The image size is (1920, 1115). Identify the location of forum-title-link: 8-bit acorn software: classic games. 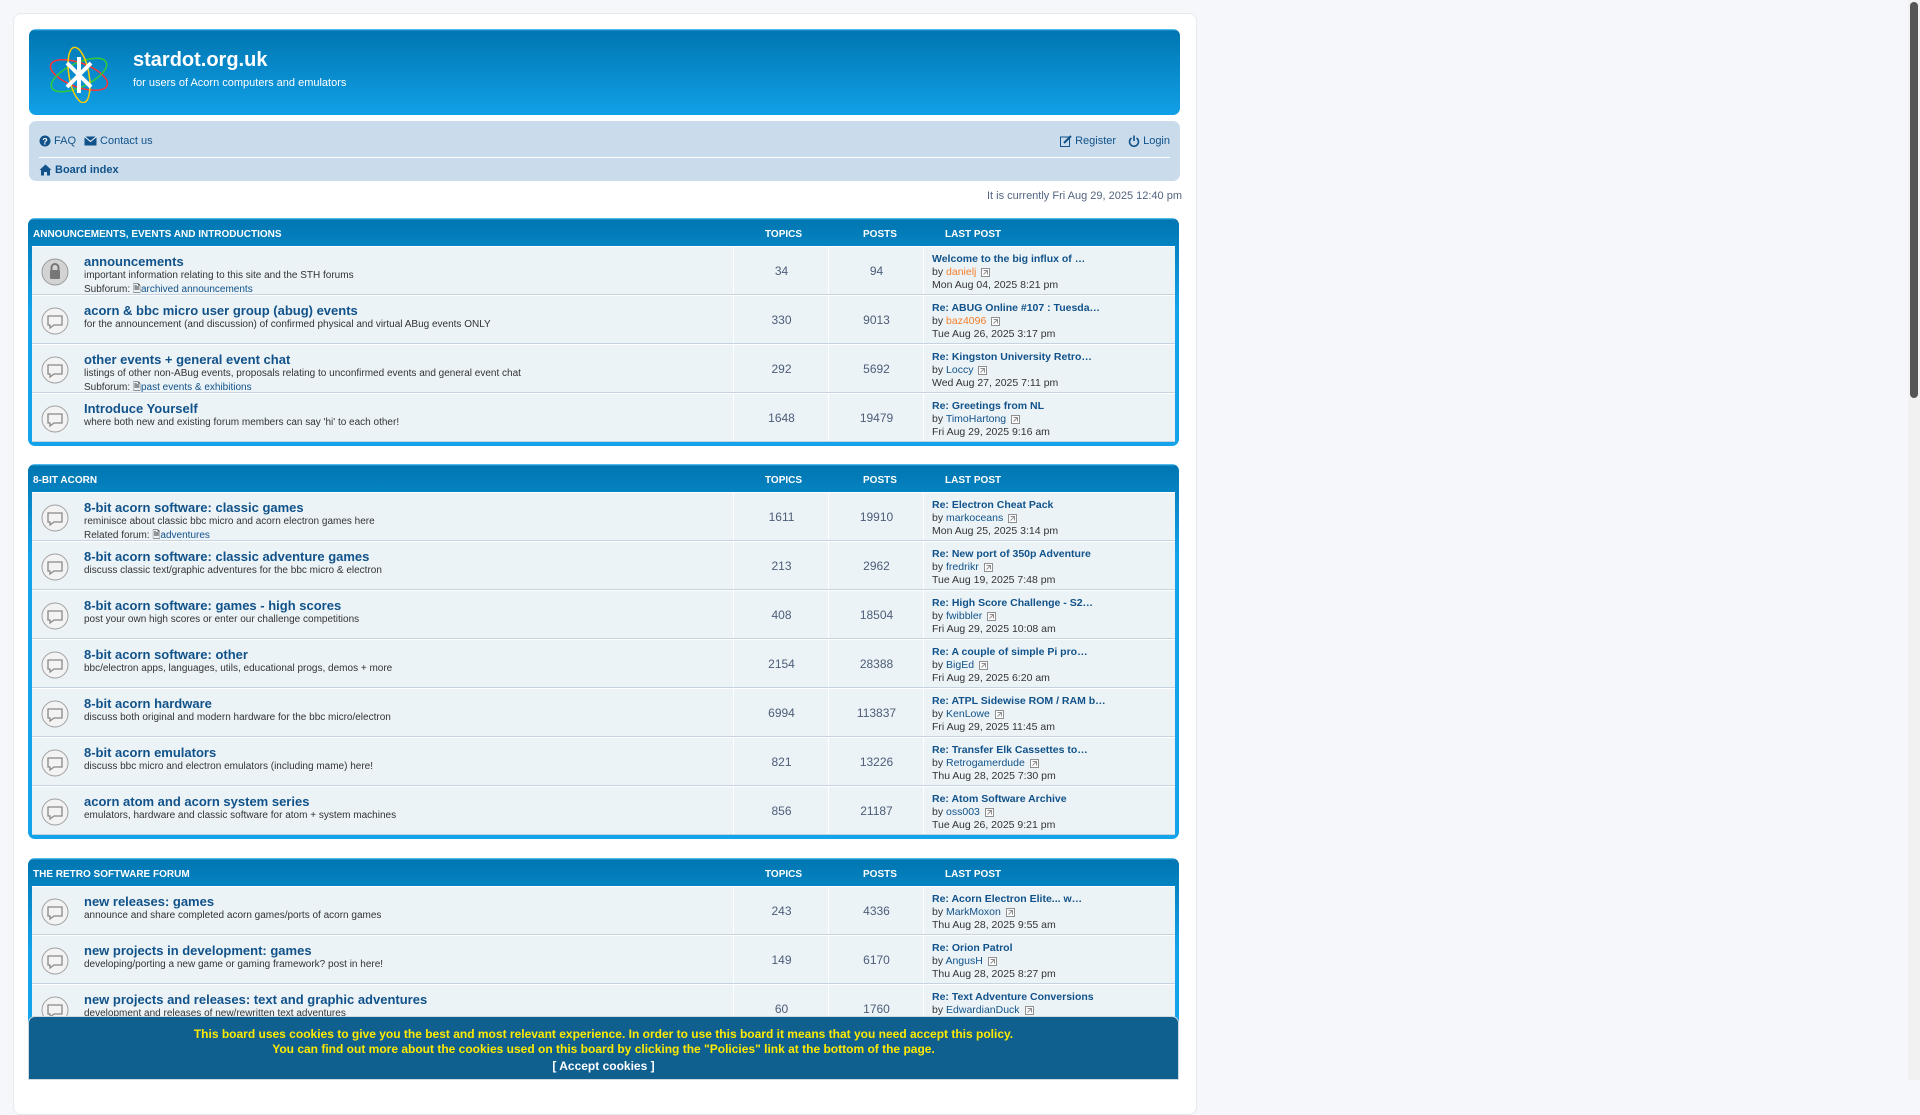
(194, 507).